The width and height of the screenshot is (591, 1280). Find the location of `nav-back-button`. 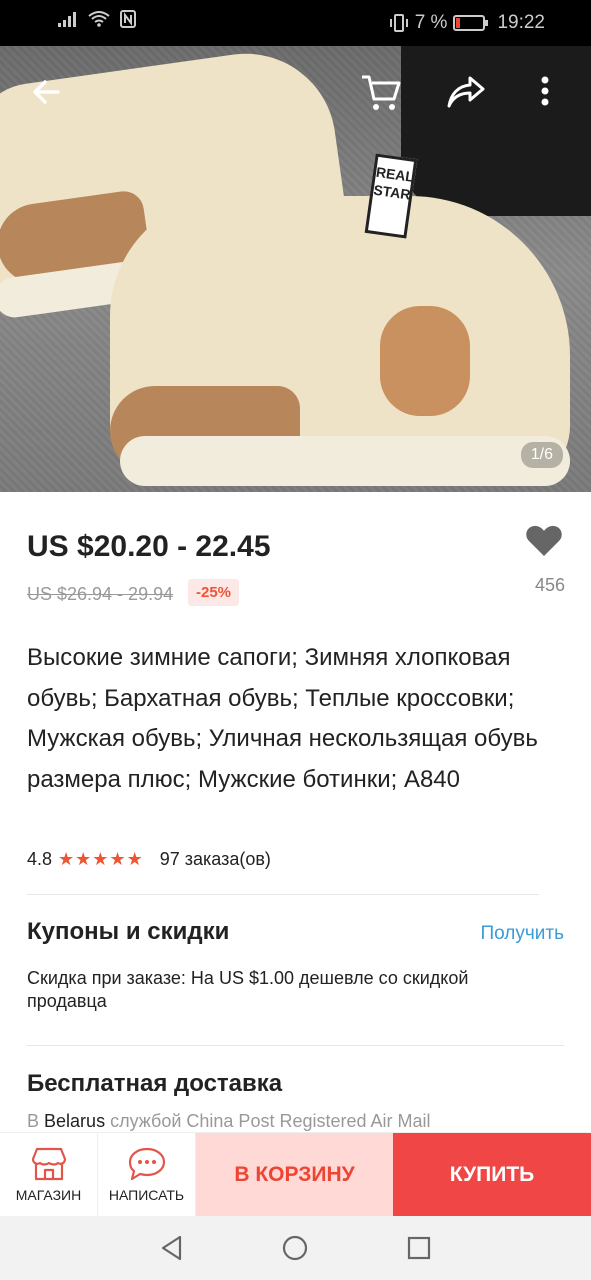

nav-back-button is located at coordinates (172, 1248).